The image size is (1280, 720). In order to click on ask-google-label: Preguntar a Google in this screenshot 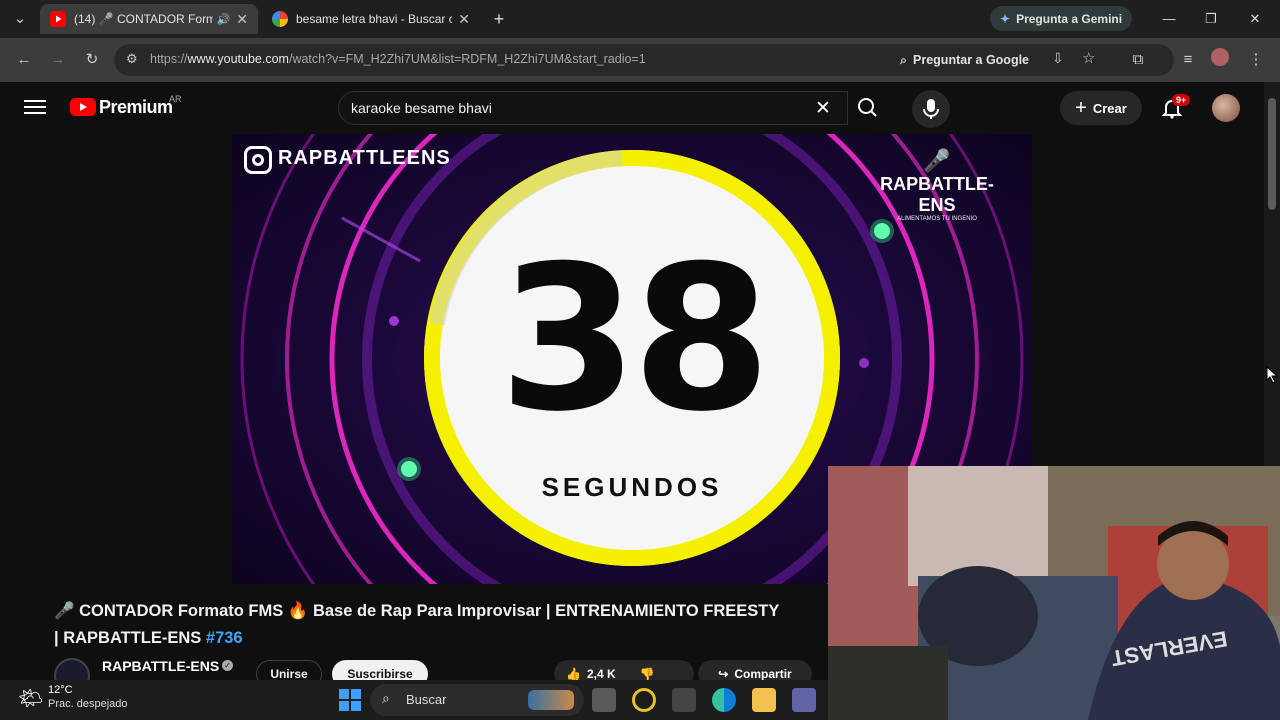, I will do `click(971, 60)`.